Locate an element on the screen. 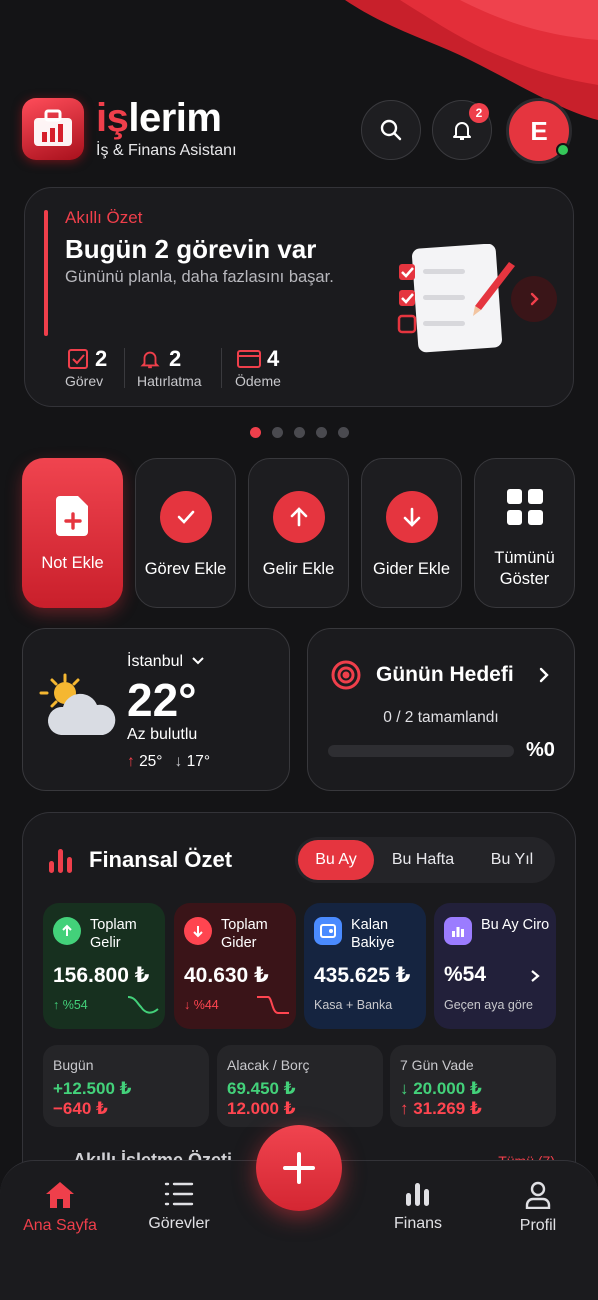 The width and height of the screenshot is (598, 1300). nav-profile: Profil is located at coordinates (538, 1208).